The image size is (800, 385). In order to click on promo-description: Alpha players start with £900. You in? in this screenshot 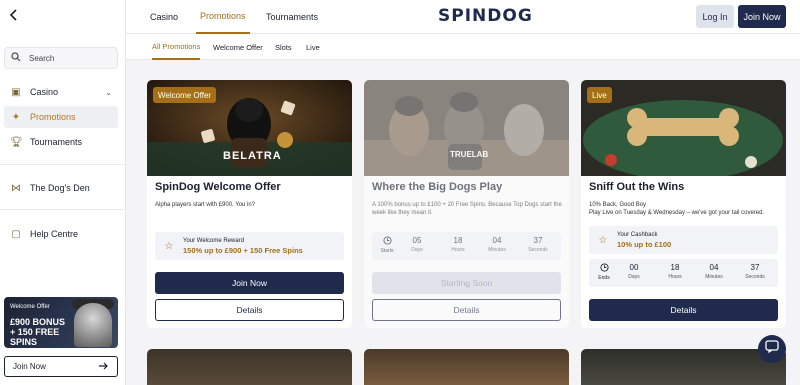, I will do `click(205, 205)`.